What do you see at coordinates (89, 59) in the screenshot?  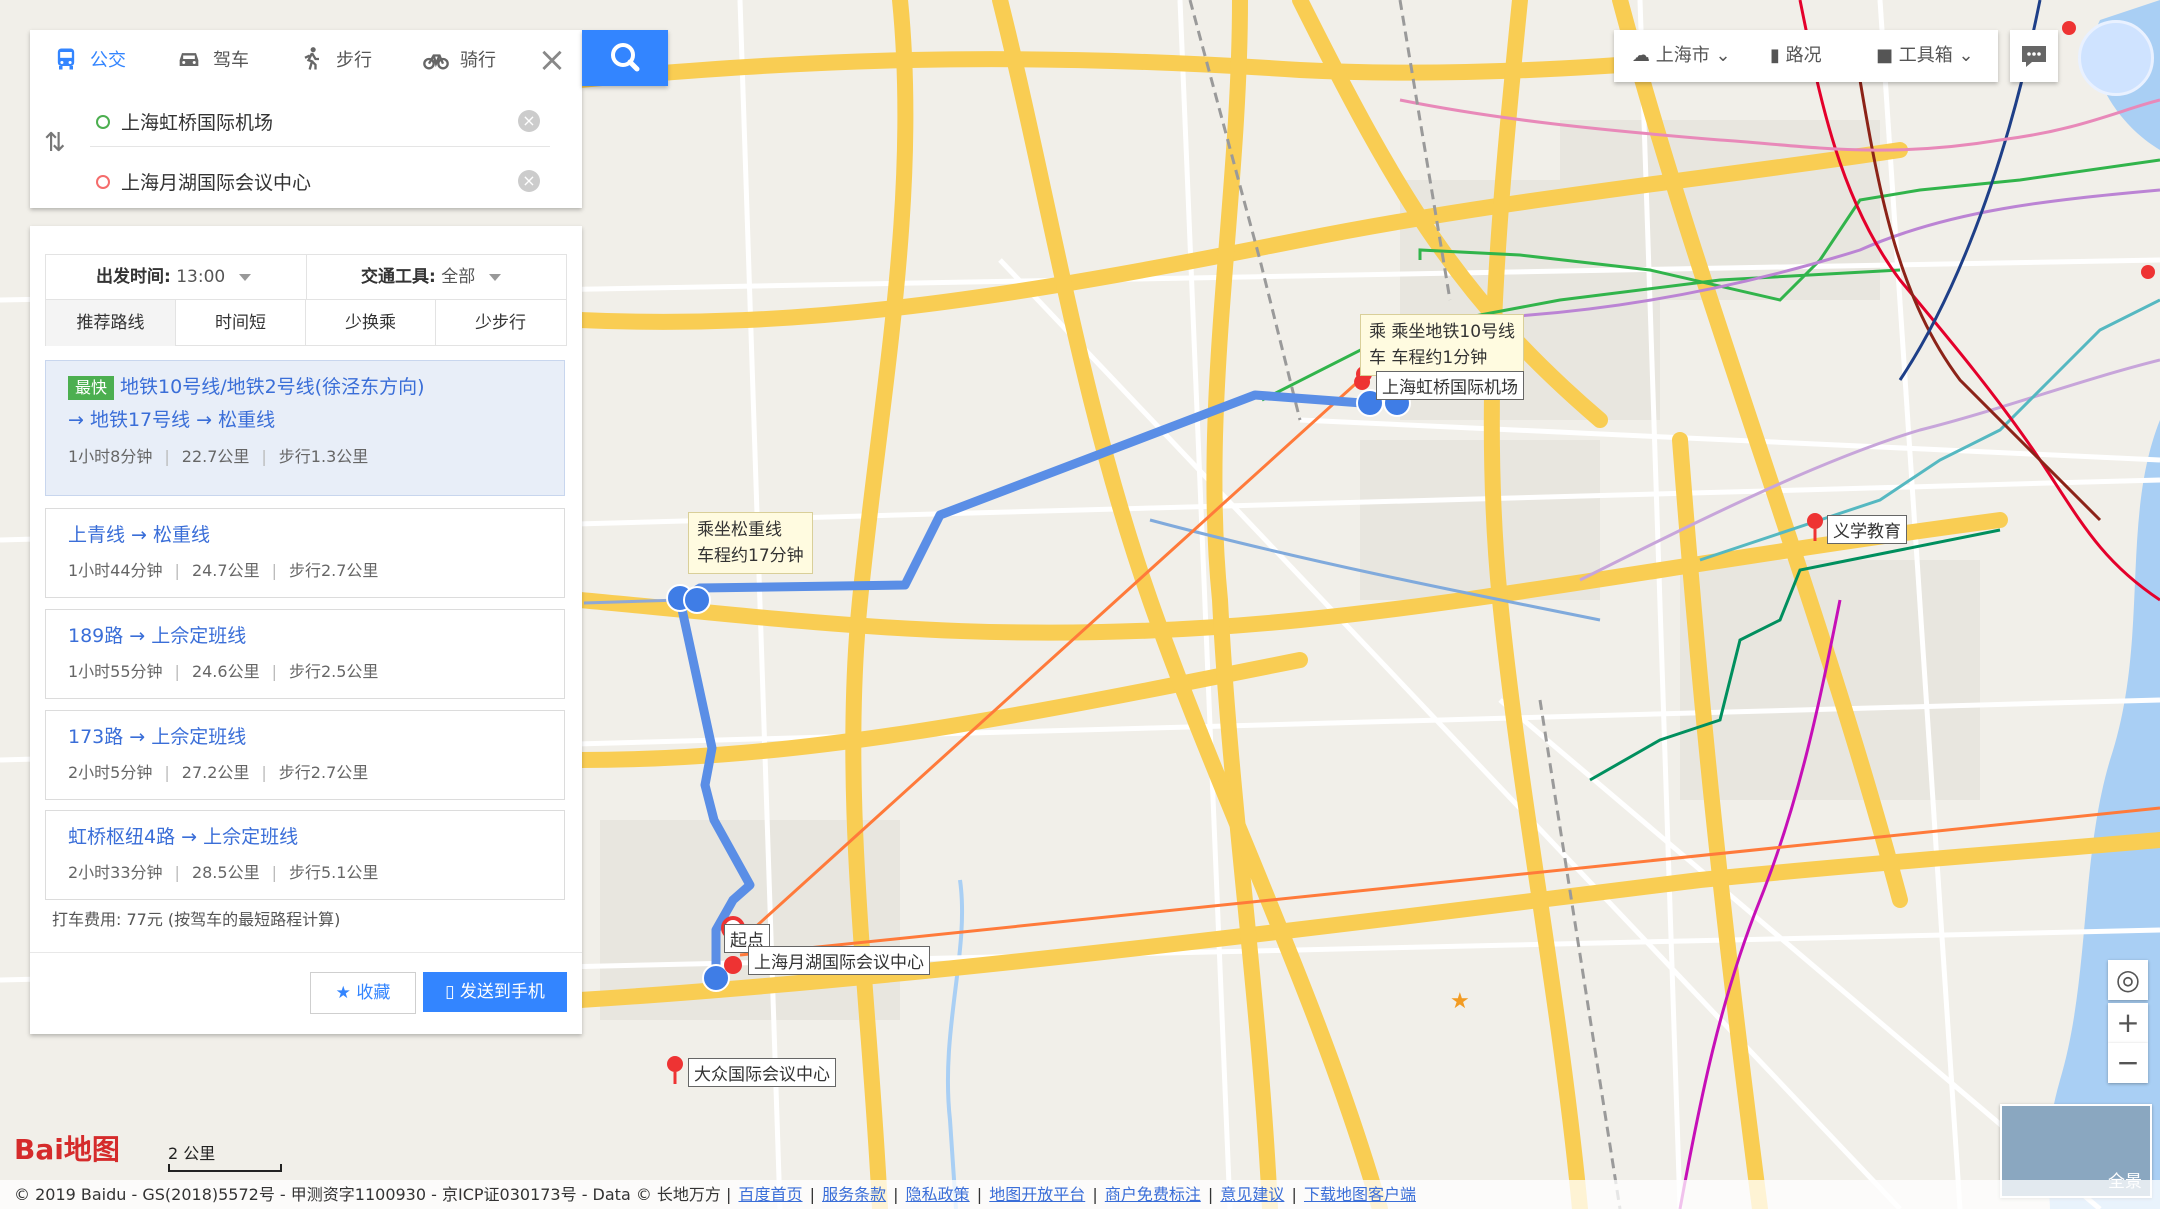 I see `mode-tab-transit: 公交` at bounding box center [89, 59].